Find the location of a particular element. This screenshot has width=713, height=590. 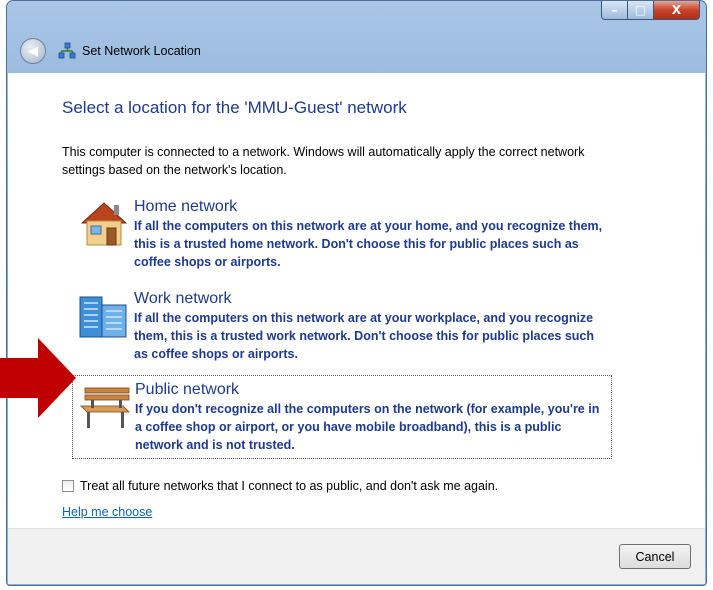

dialog-footer: Cancel is located at coordinates (356, 556).